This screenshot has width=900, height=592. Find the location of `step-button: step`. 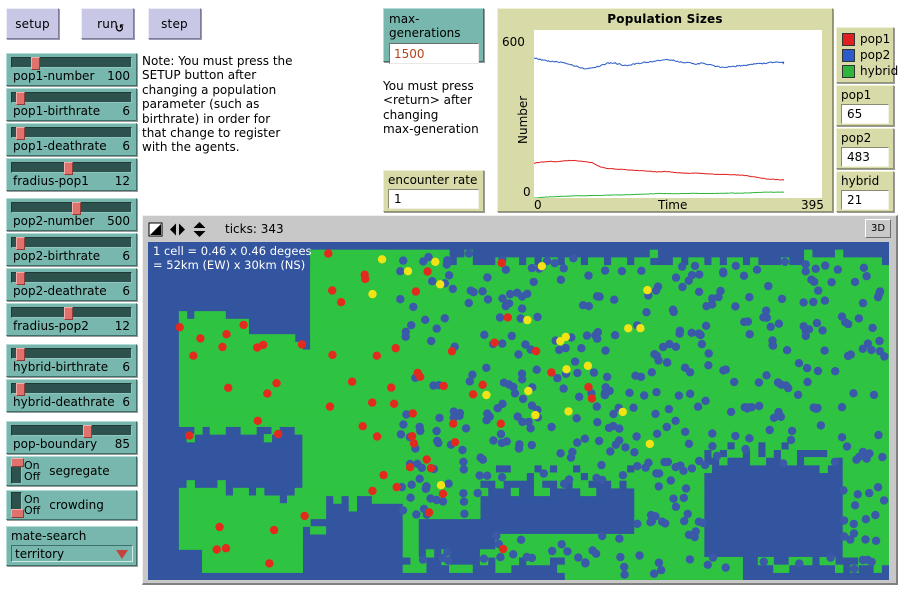

step-button: step is located at coordinates (174, 23).